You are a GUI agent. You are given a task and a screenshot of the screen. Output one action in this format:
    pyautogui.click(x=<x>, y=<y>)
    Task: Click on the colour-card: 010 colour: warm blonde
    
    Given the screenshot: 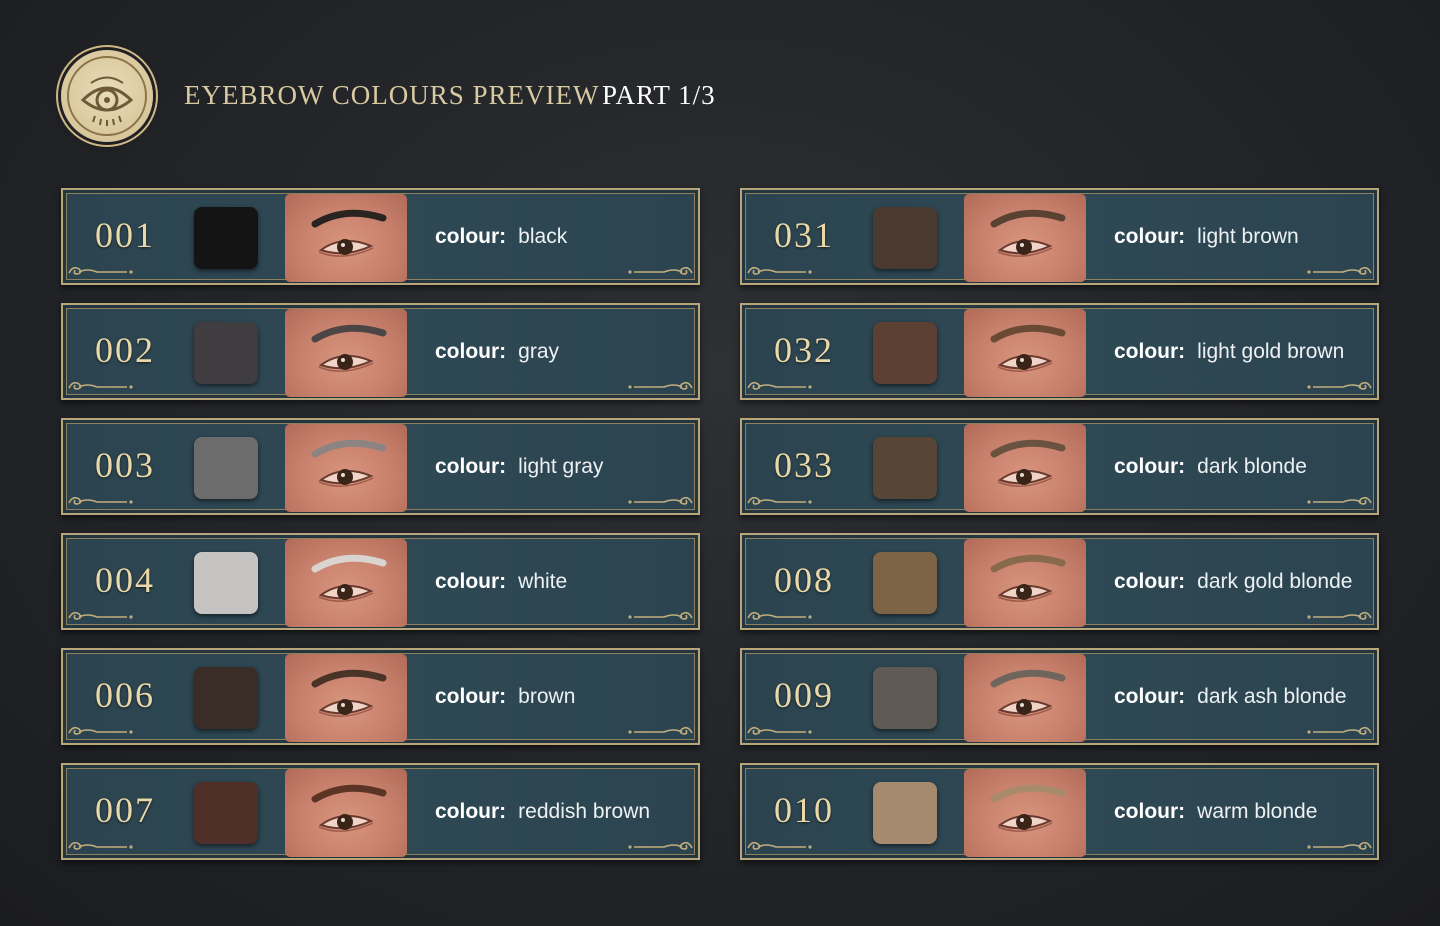 What is the action you would take?
    pyautogui.click(x=1059, y=811)
    